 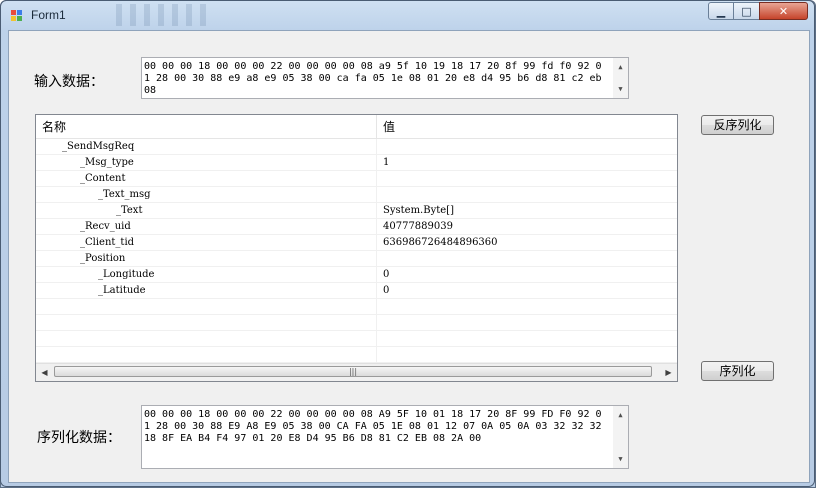 I want to click on grid-row: _Msg_type 1, so click(x=356, y=163).